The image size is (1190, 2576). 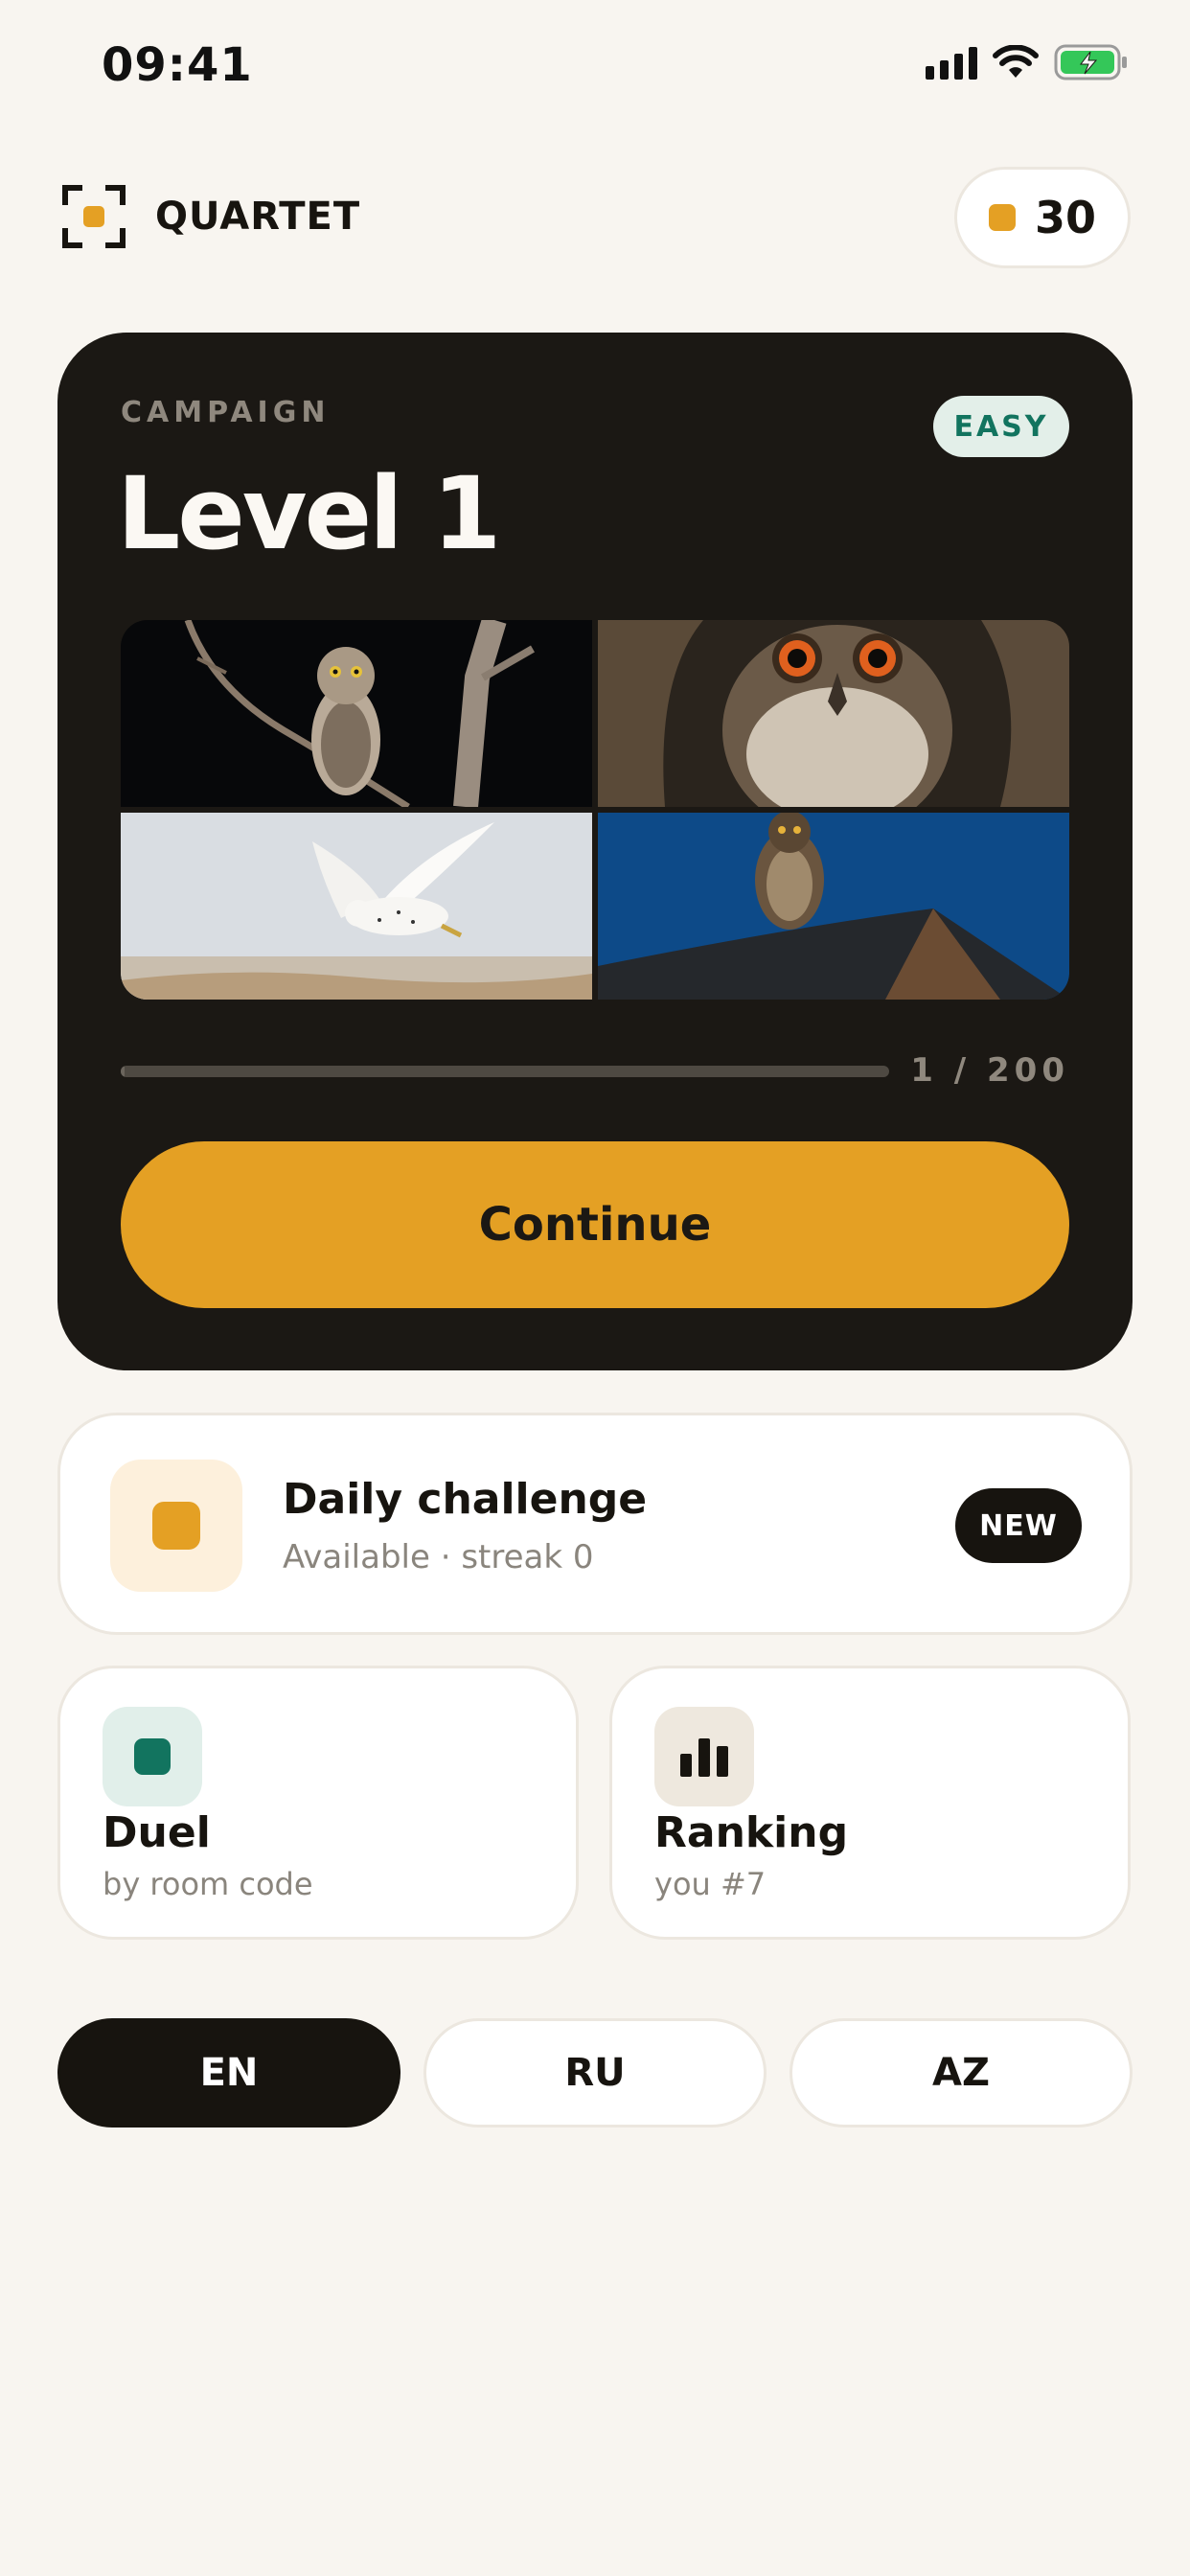 I want to click on campaign-eyebrow: CAMPAIGN, so click(x=226, y=412).